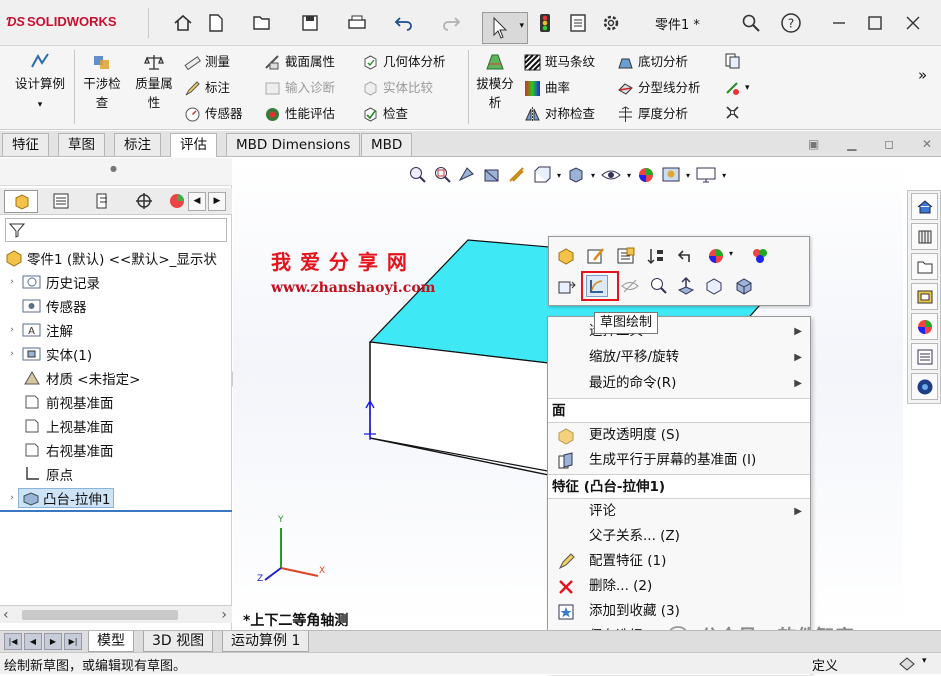 Image resolution: width=941 pixels, height=676 pixels. Describe the element at coordinates (922, 75) in the screenshot. I see `ribbon-overflow-icon: »` at that location.